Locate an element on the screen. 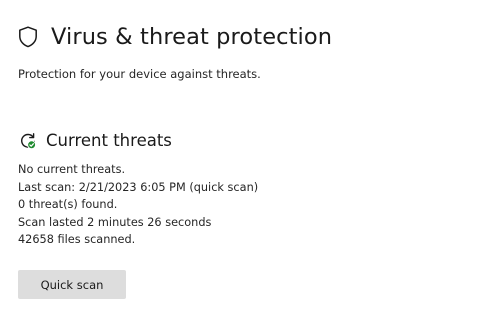 The height and width of the screenshot is (313, 500). threats-found-text: 0 threat(s) found. is located at coordinates (68, 205).